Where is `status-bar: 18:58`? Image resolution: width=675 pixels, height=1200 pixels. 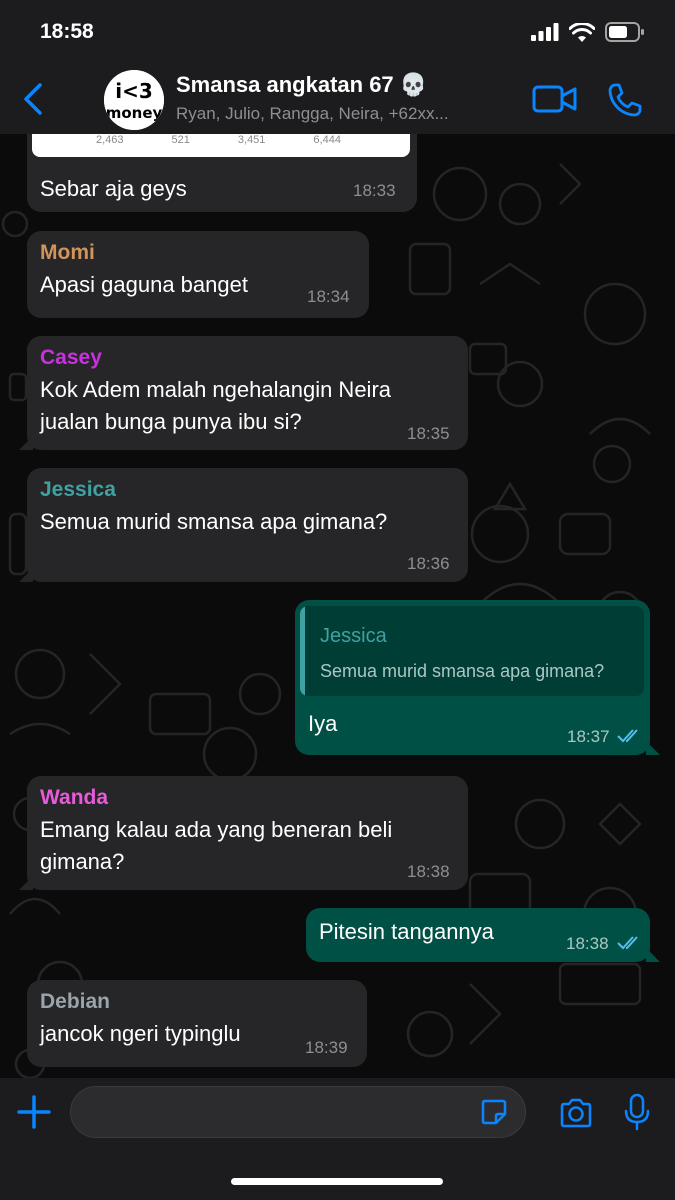
status-bar: 18:58 is located at coordinates (337, 31).